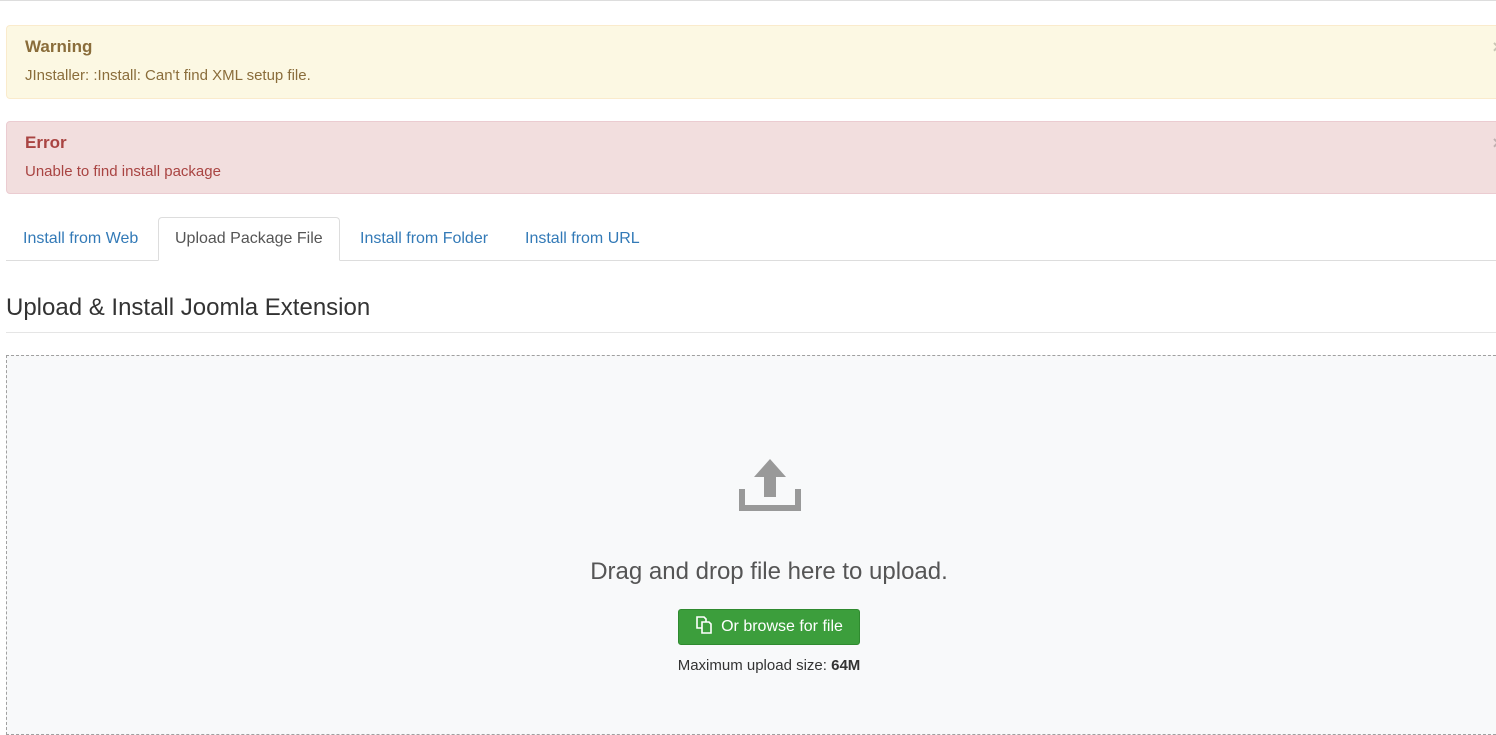  What do you see at coordinates (770, 485) in the screenshot?
I see `upload-icon` at bounding box center [770, 485].